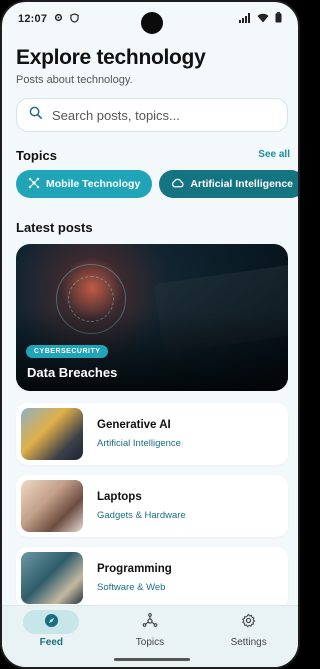 This screenshot has height=669, width=320. I want to click on nav-active-indicator, so click(51, 622).